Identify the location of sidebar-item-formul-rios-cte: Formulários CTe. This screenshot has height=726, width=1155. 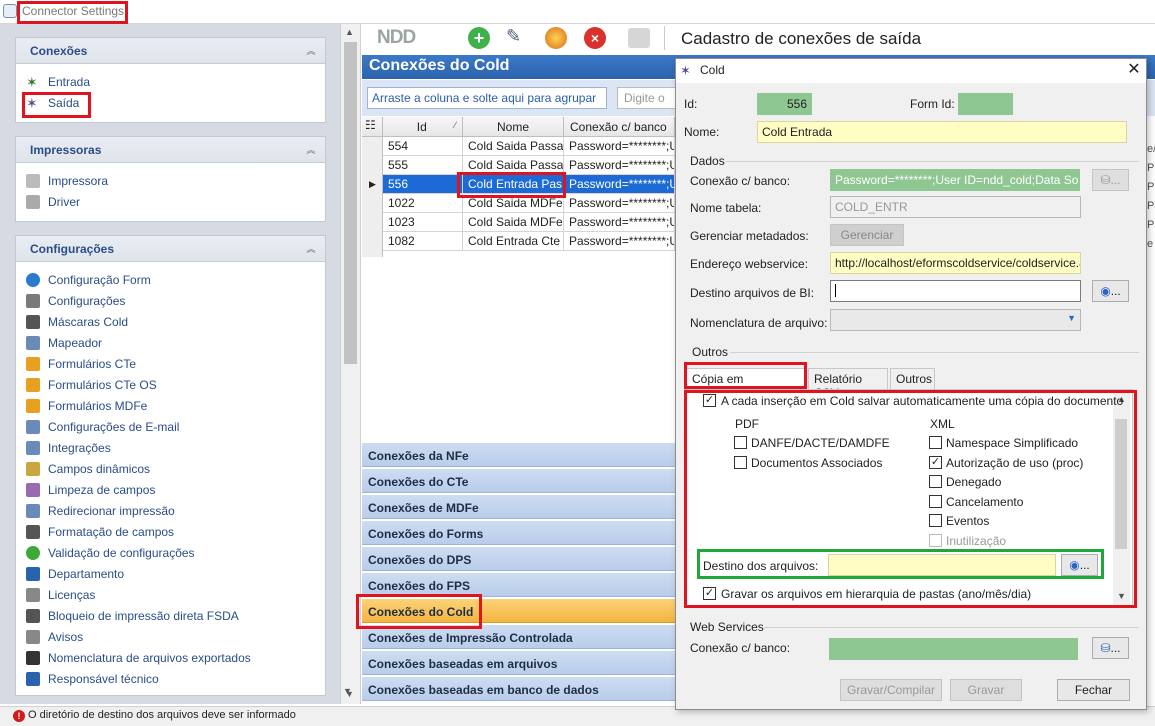
(81, 364).